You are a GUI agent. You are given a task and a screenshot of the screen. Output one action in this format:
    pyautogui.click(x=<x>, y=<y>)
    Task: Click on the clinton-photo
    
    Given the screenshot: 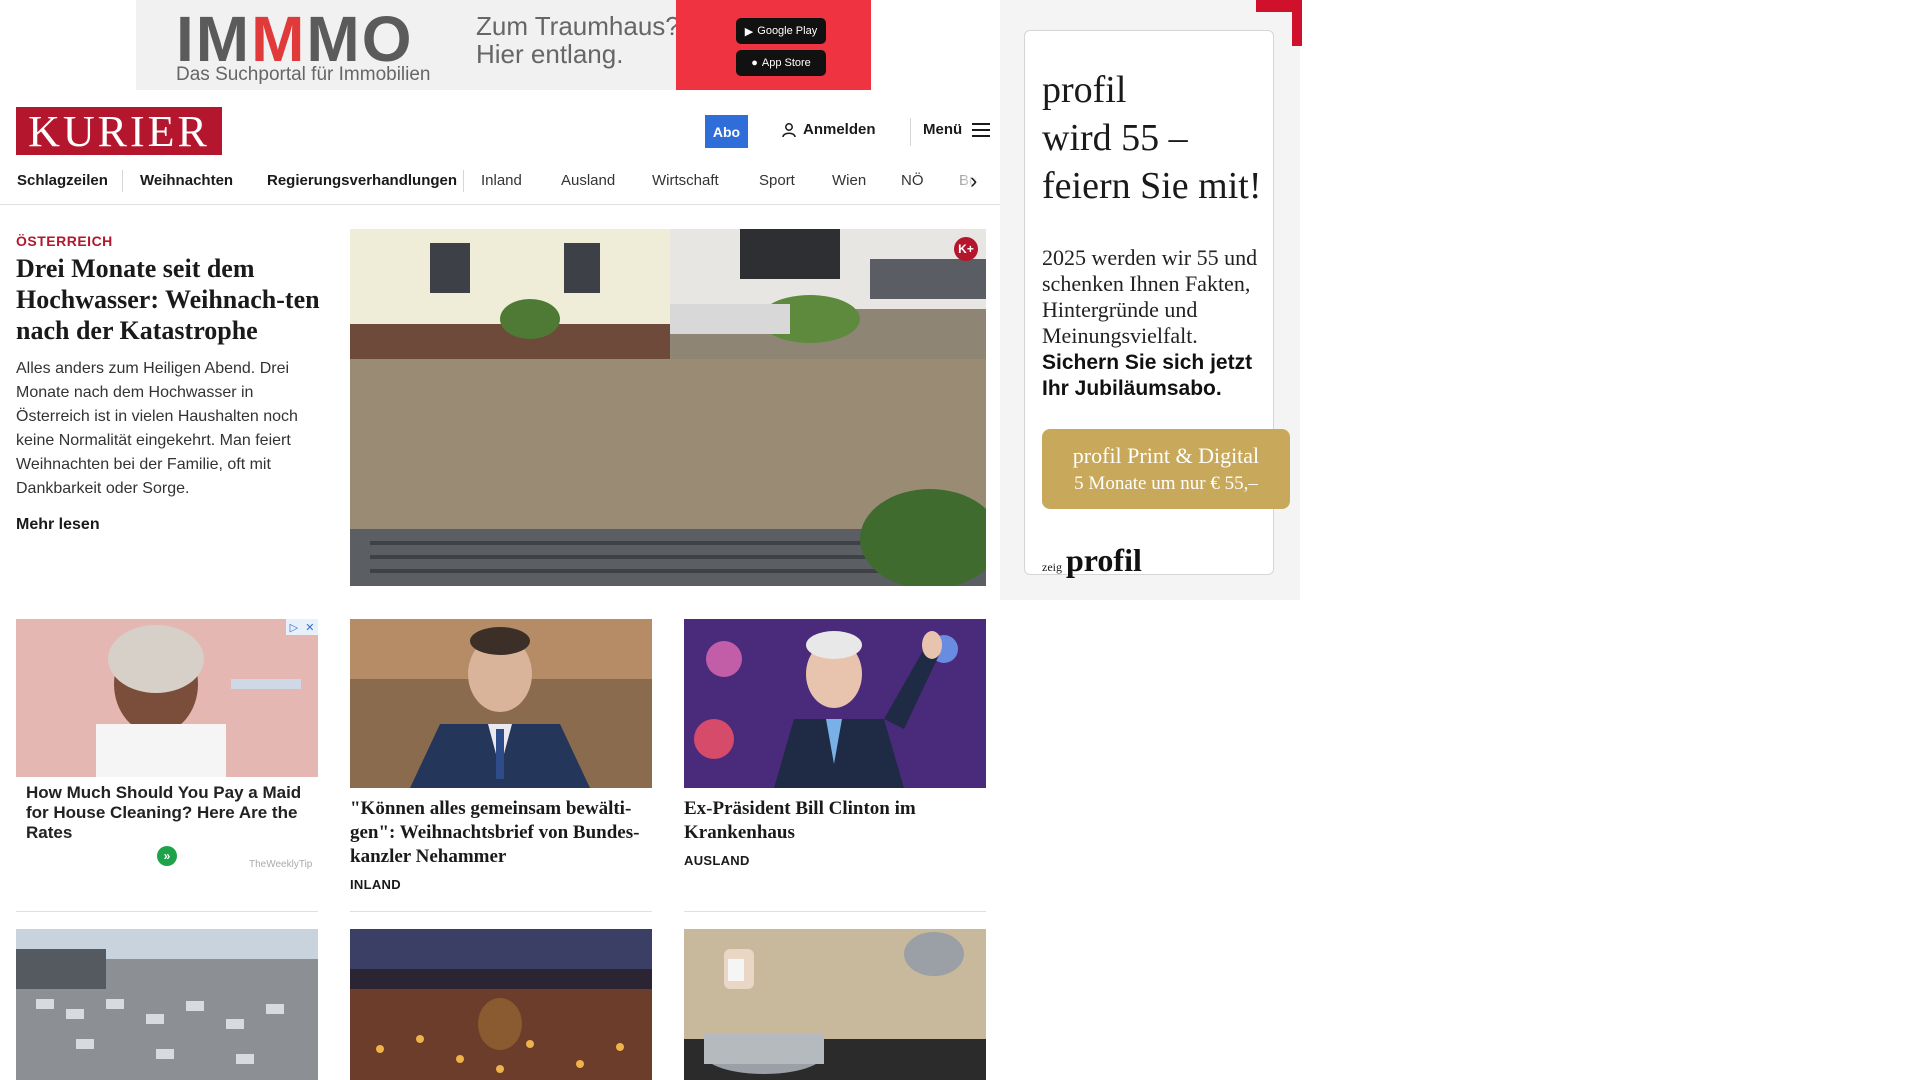 What is the action you would take?
    pyautogui.click(x=835, y=703)
    